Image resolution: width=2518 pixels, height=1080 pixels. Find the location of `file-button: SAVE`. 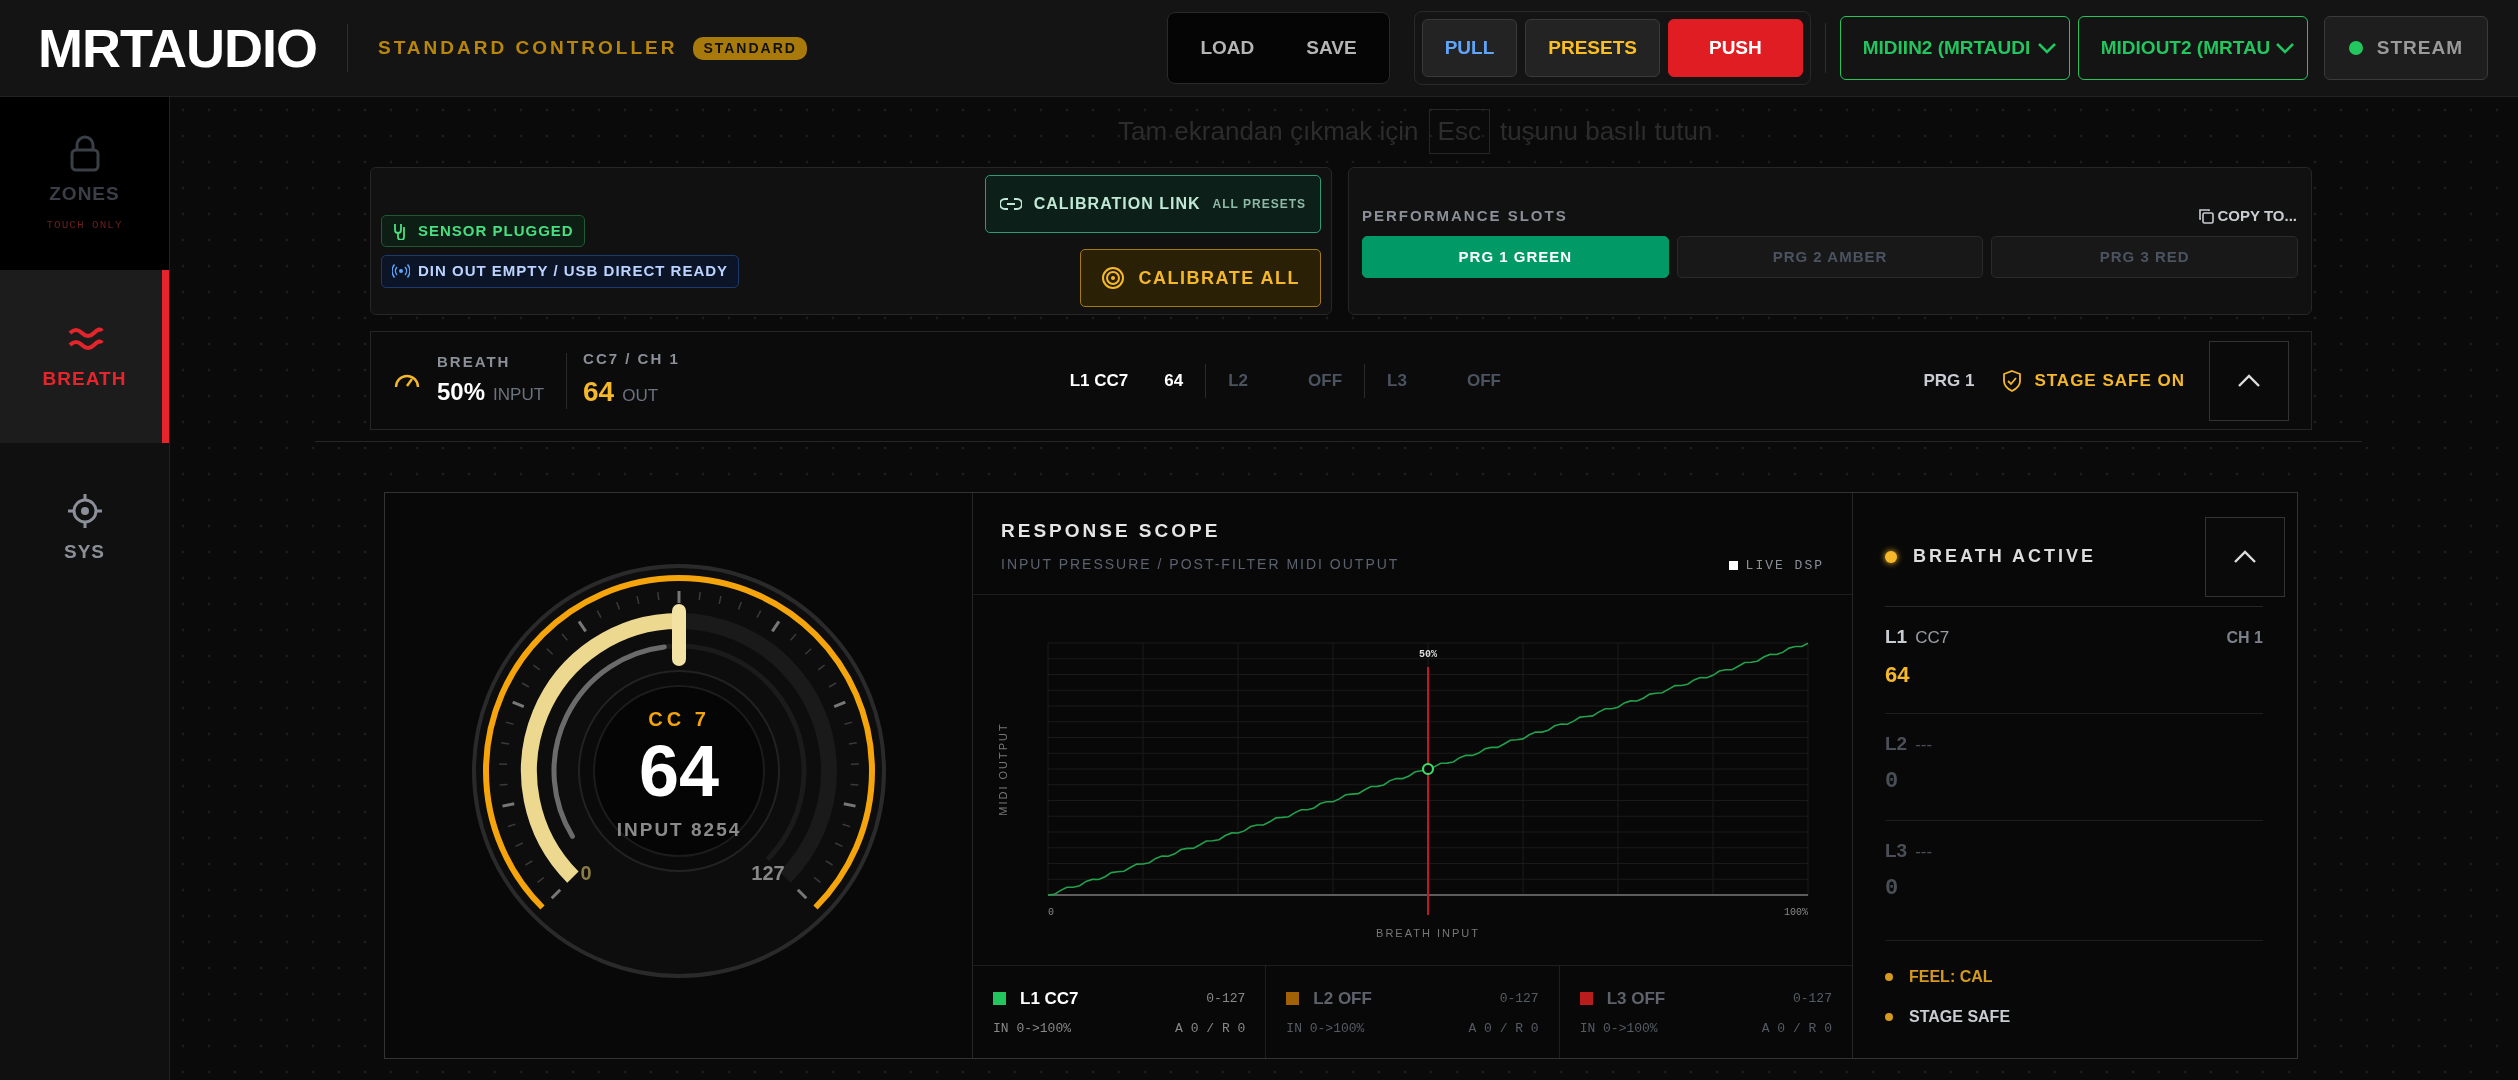

file-button: SAVE is located at coordinates (1331, 48).